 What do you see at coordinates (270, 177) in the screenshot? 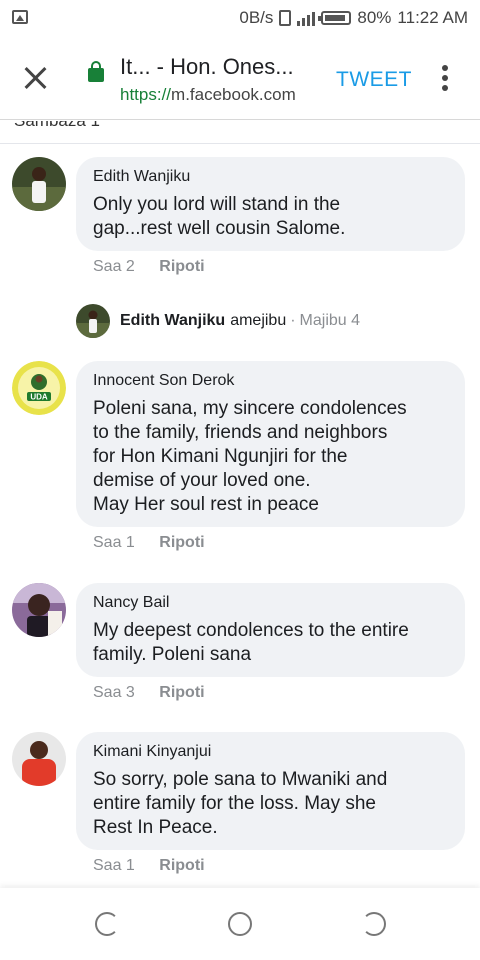
I see `comment-author: Edith Wanjiku` at bounding box center [270, 177].